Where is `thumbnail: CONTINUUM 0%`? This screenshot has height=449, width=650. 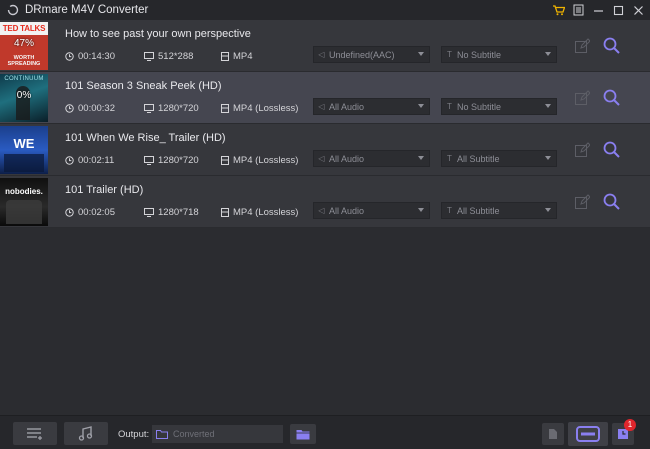 thumbnail: CONTINUUM 0% is located at coordinates (24, 98).